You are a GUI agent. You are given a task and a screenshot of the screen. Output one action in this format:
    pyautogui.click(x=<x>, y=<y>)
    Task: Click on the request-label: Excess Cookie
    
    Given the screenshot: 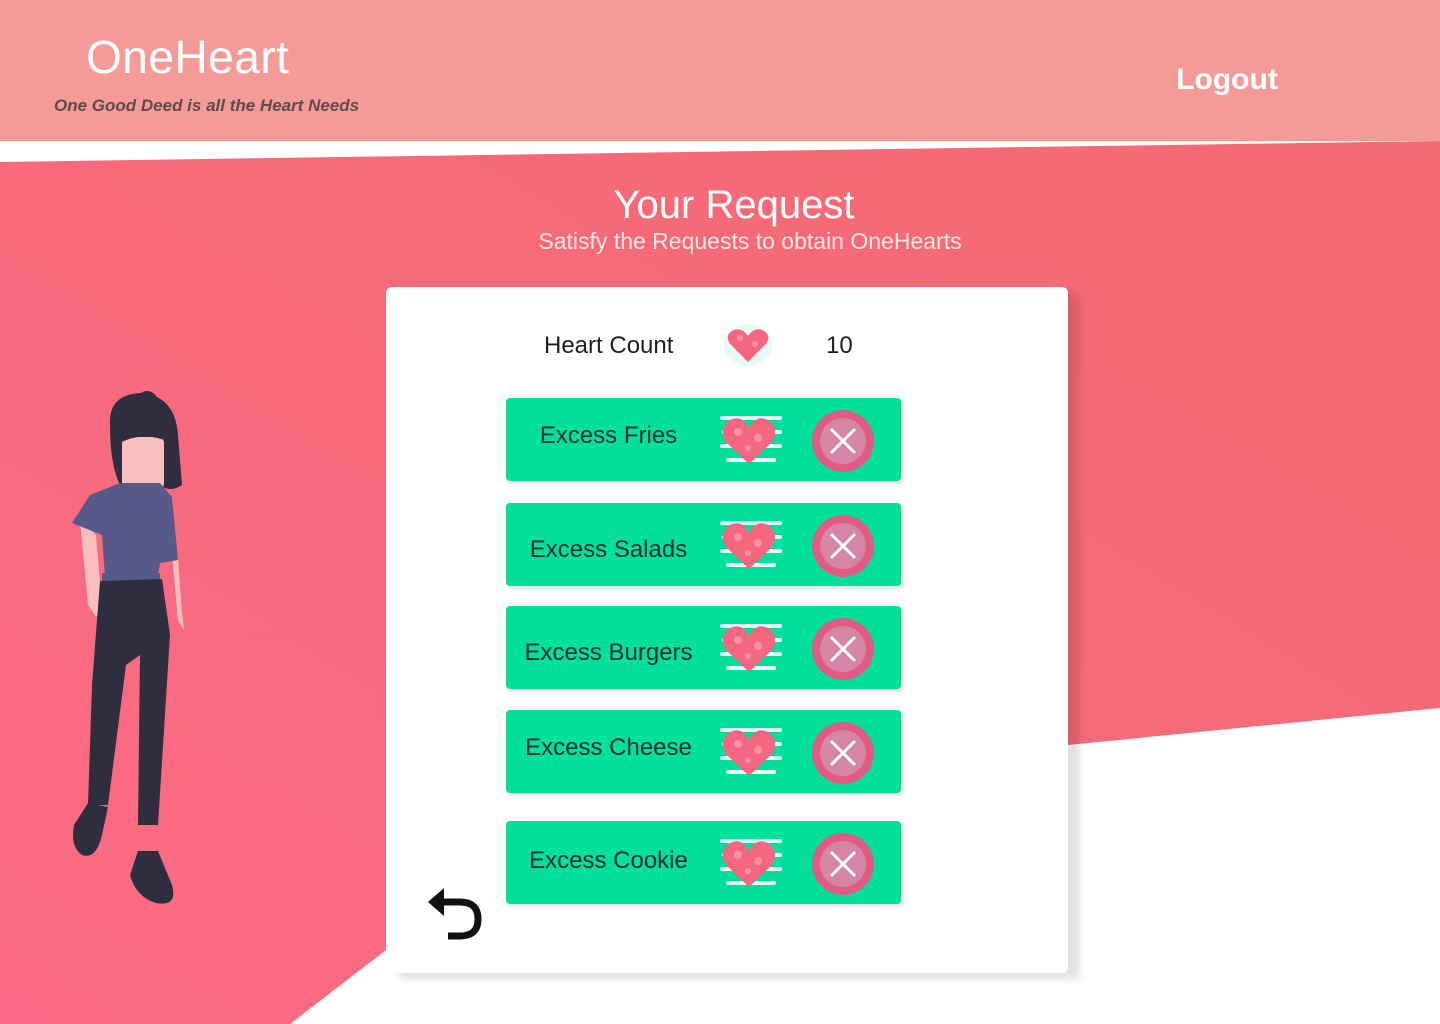 What is the action you would take?
    pyautogui.click(x=608, y=860)
    